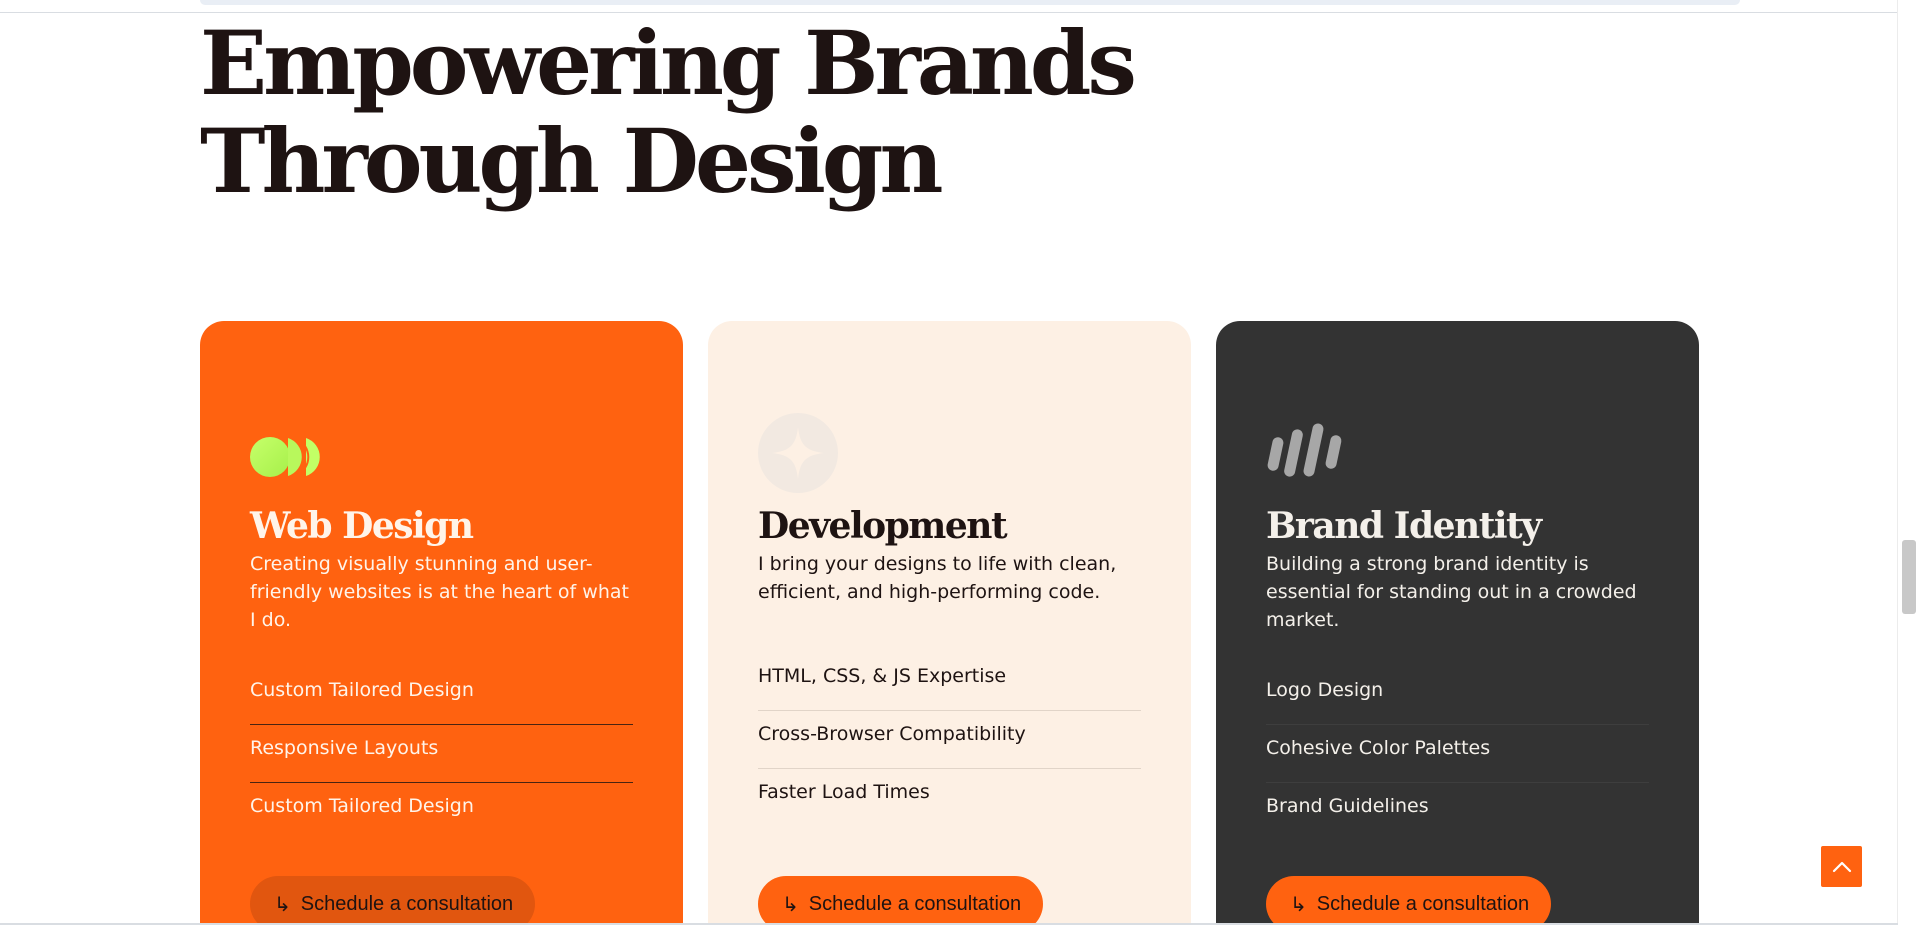 This screenshot has width=1920, height=925. I want to click on card-title: Development, so click(883, 526).